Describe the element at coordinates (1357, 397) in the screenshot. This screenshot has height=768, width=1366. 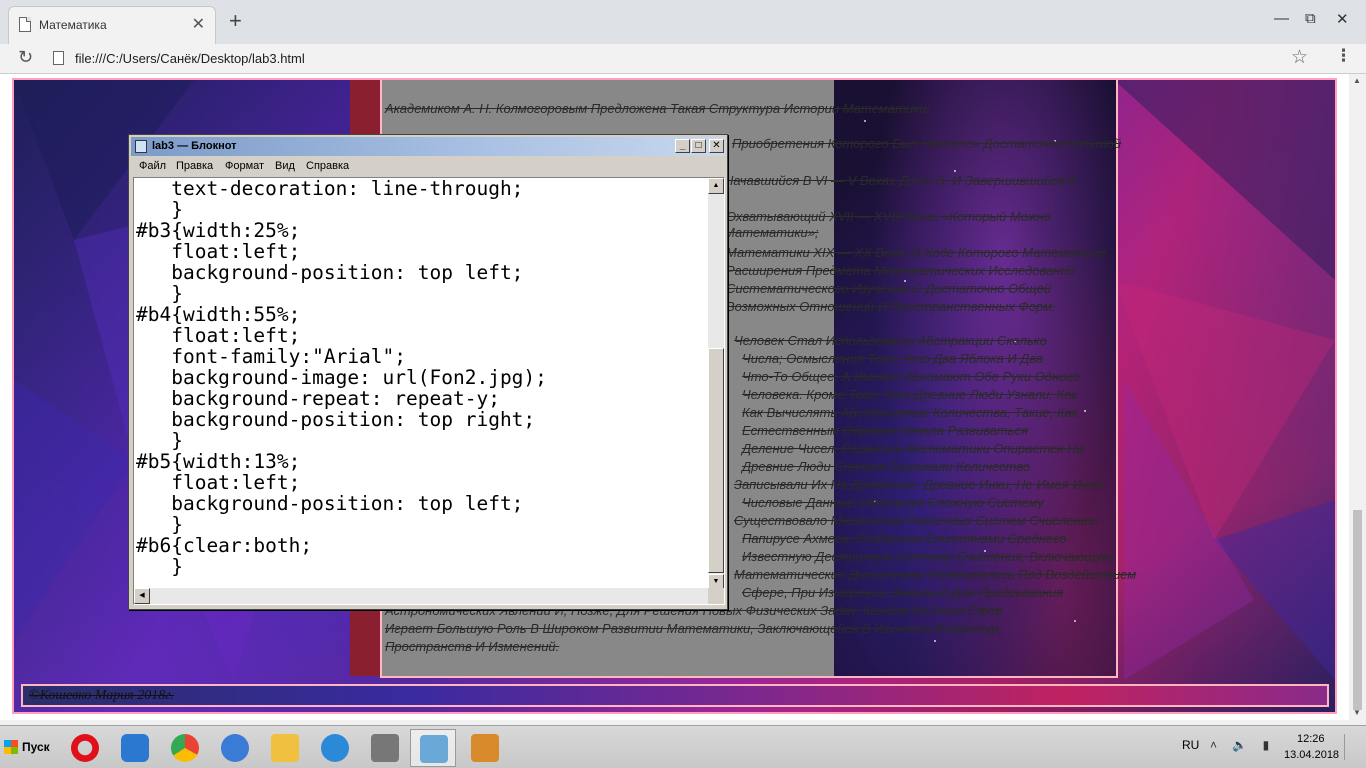
I see `page-scrollbar: ▲ ▼` at that location.